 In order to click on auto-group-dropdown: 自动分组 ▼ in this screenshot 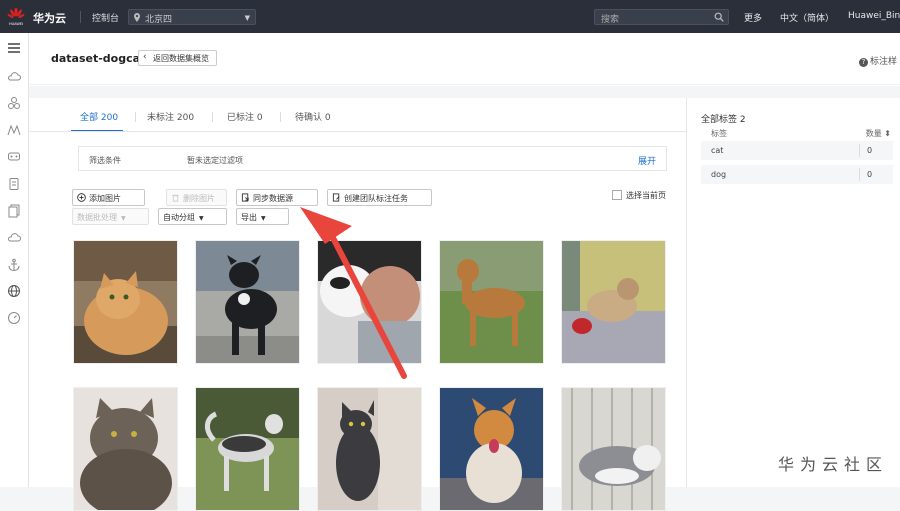, I will do `click(192, 216)`.